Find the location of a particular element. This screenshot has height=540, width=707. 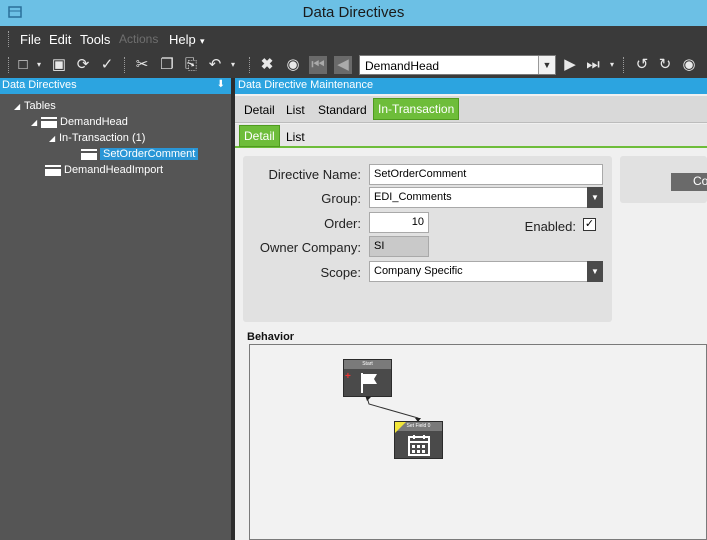

menu-overflow-icon: ▾ is located at coordinates (202, 41).